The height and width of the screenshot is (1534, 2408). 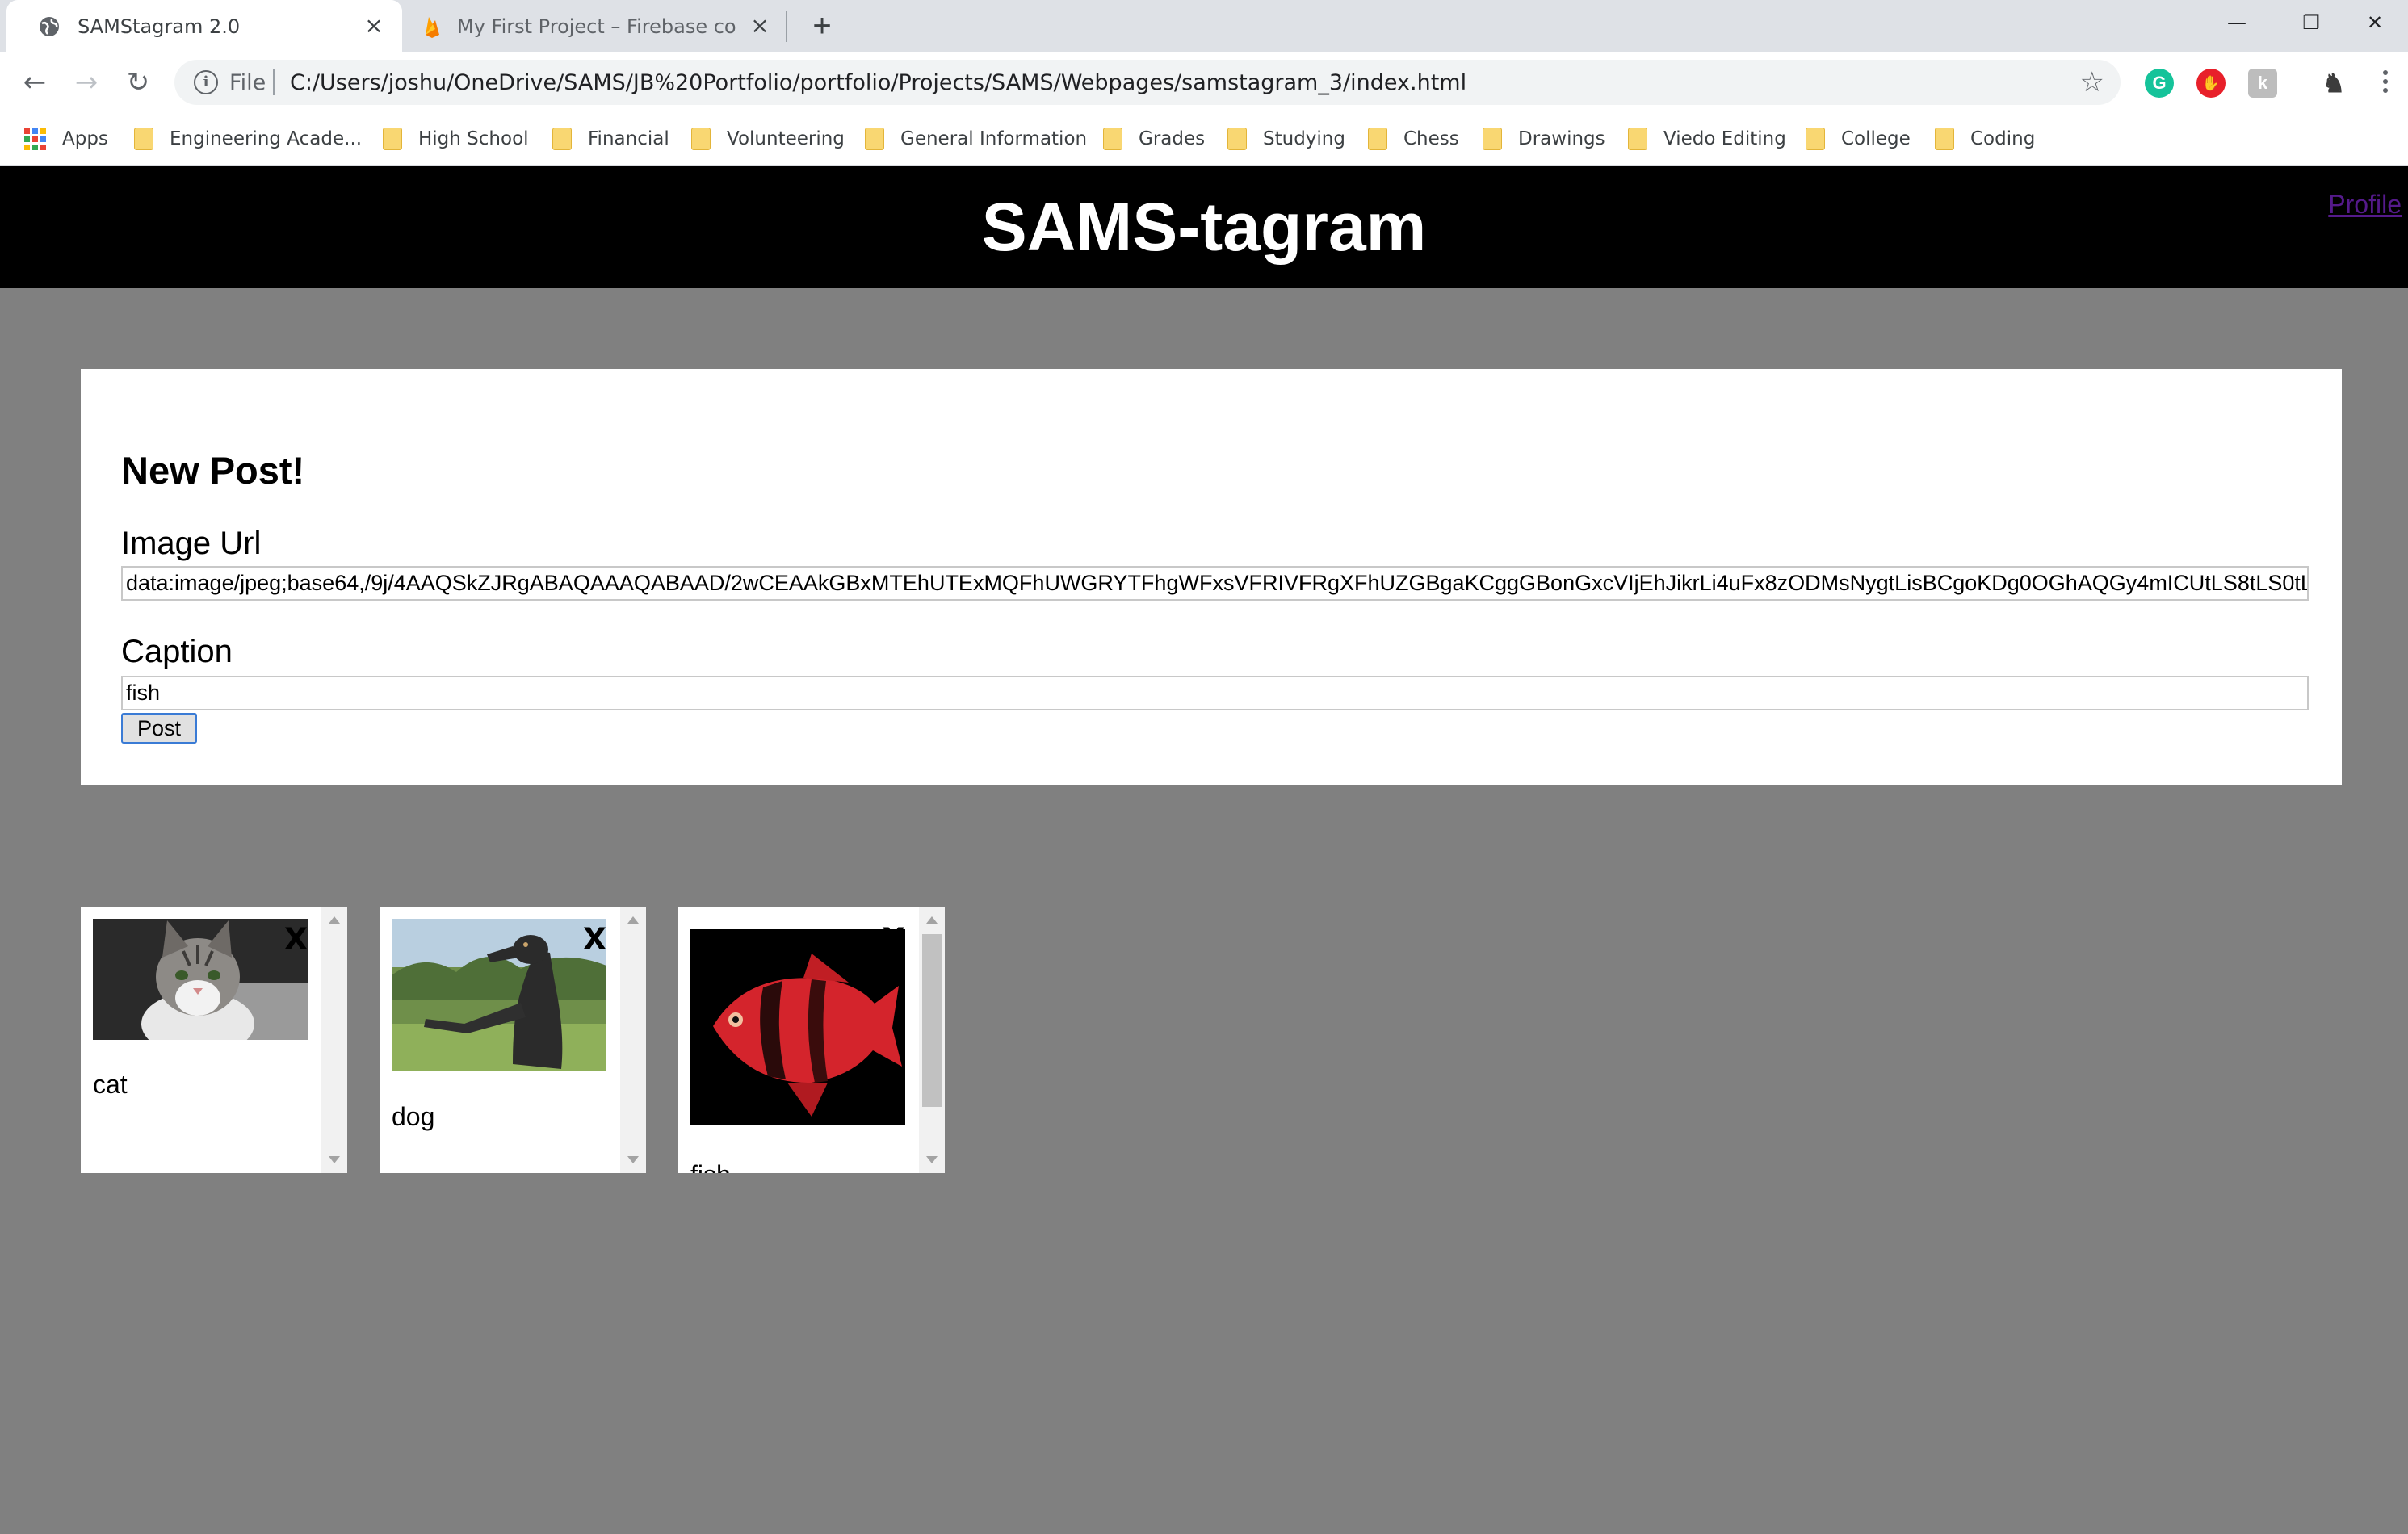 What do you see at coordinates (2311, 22) in the screenshot?
I see `restore-button: ❐` at bounding box center [2311, 22].